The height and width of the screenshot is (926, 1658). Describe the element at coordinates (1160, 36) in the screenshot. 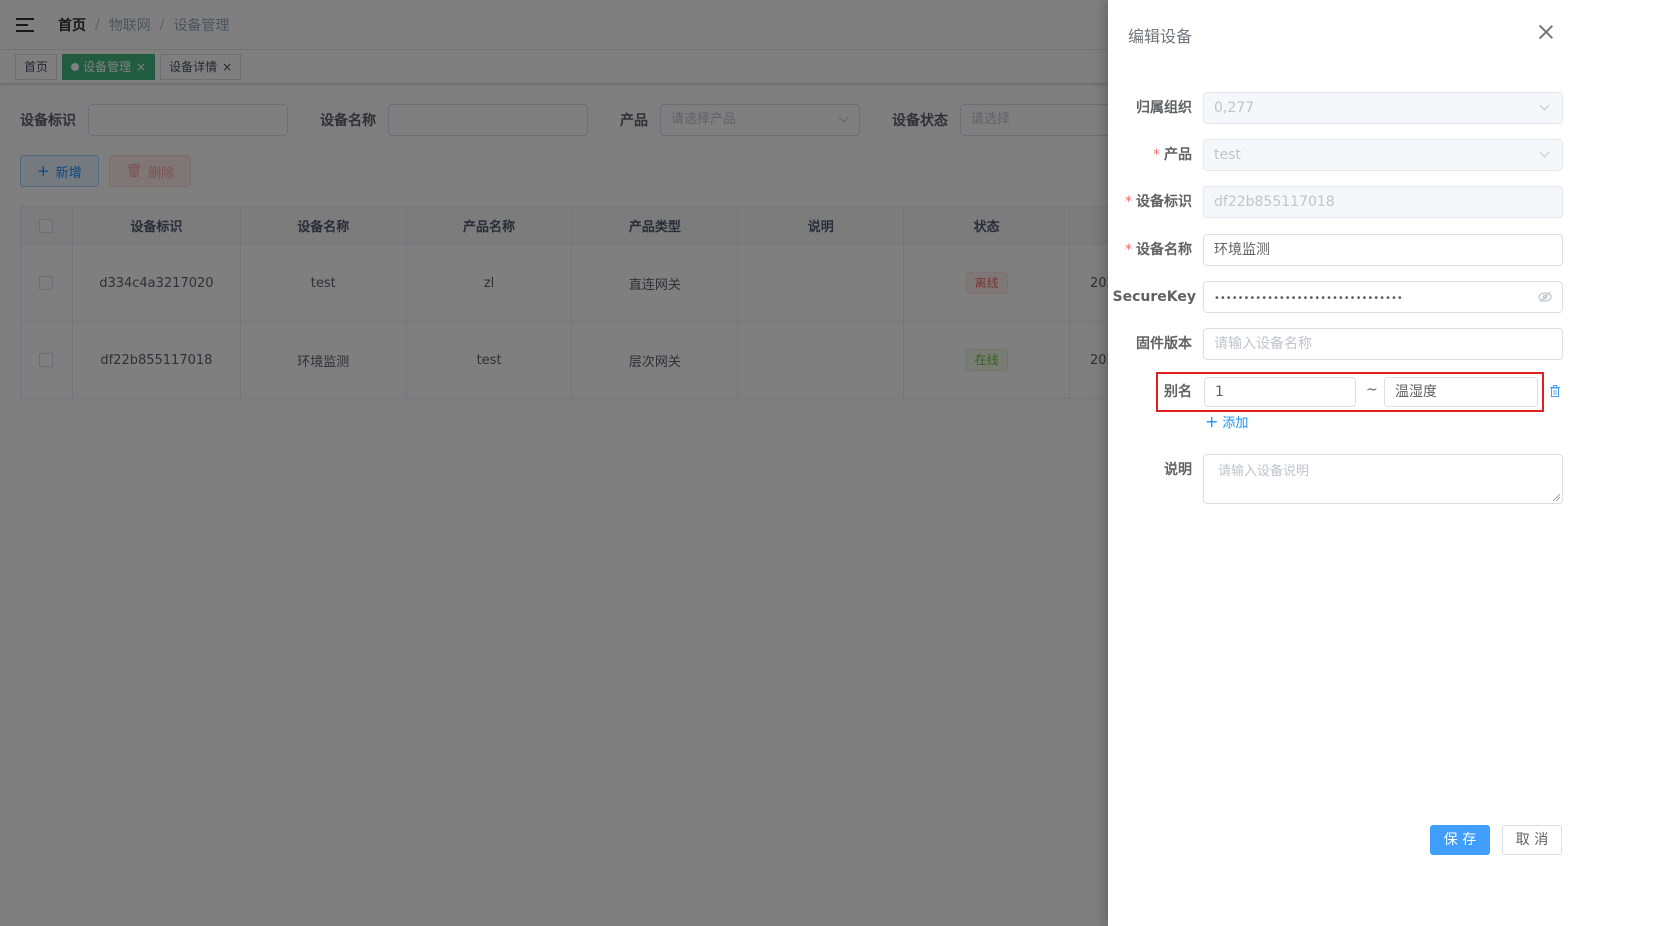

I see `drawer-title: 编辑设备` at that location.